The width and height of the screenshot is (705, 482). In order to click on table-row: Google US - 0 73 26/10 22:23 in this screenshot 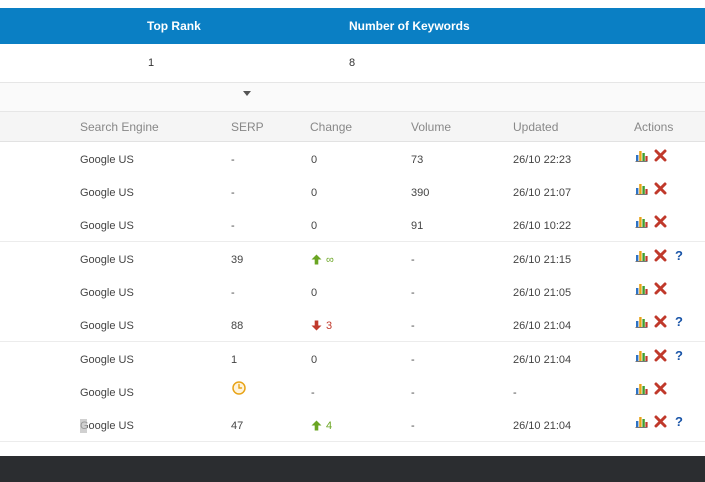, I will do `click(352, 159)`.